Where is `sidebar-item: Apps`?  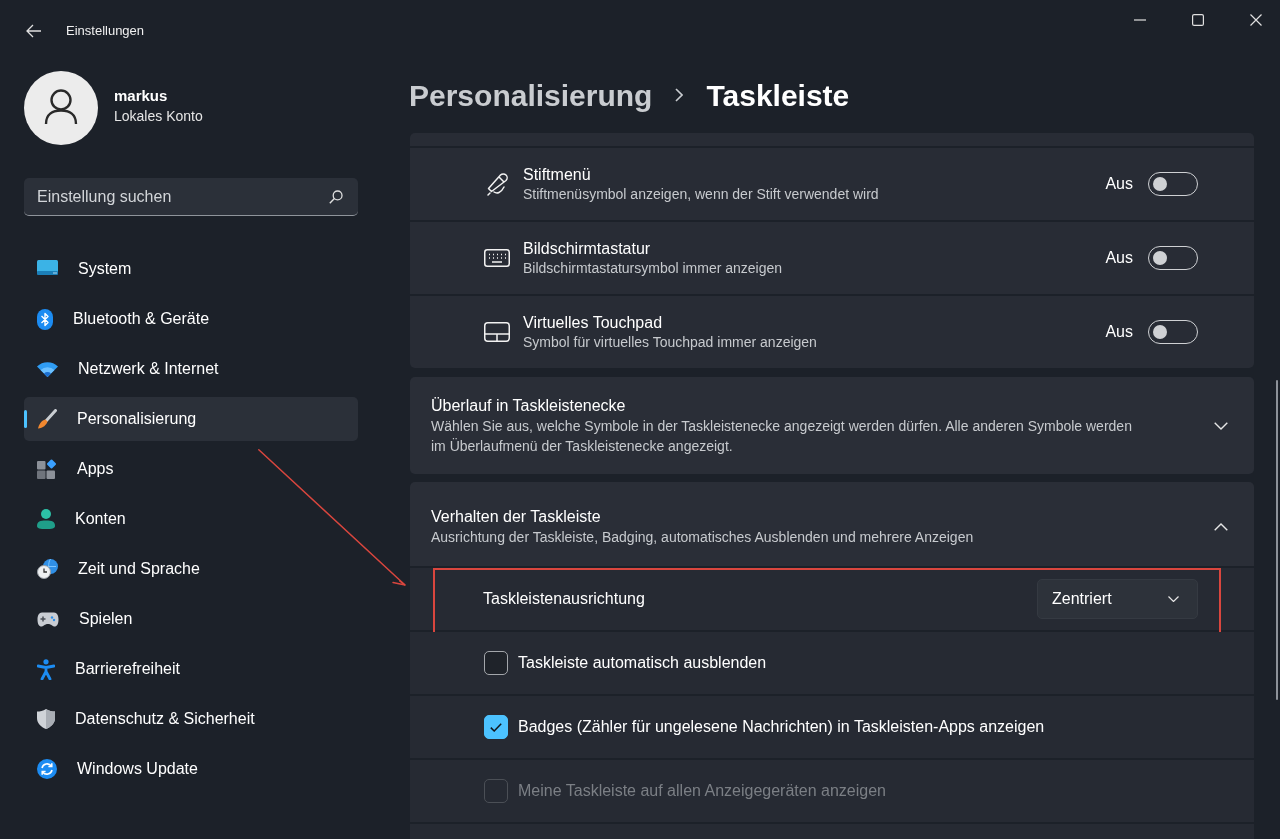 sidebar-item: Apps is located at coordinates (191, 469).